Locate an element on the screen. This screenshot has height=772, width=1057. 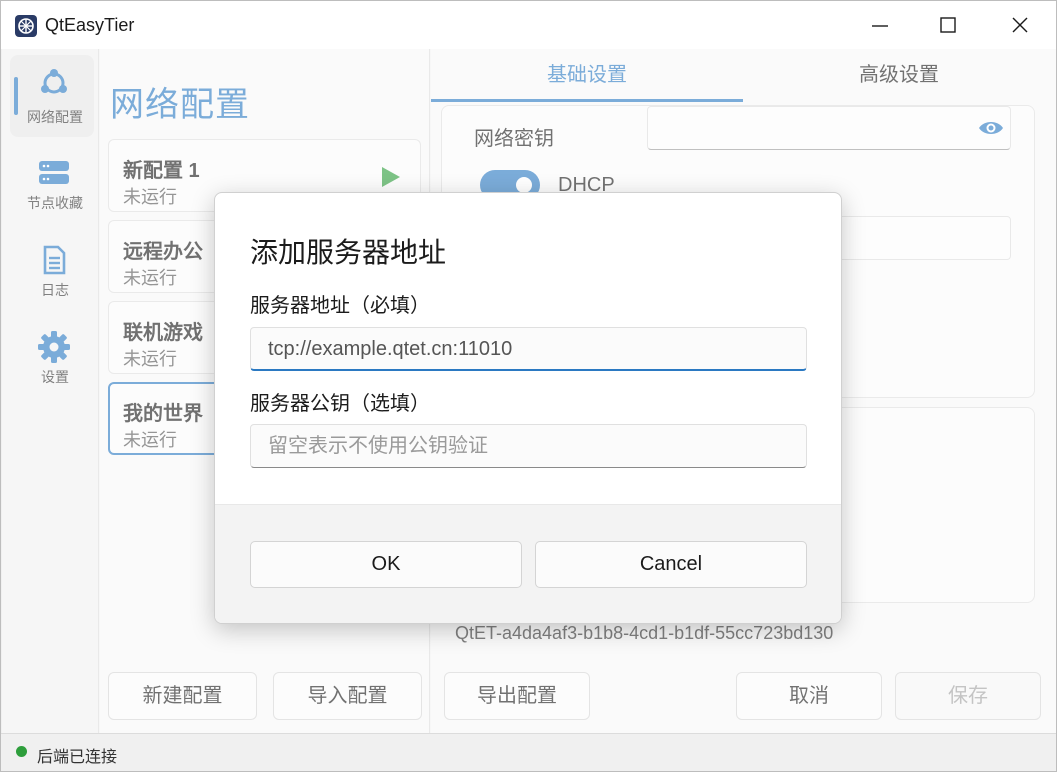
close-button is located at coordinates (1020, 25).